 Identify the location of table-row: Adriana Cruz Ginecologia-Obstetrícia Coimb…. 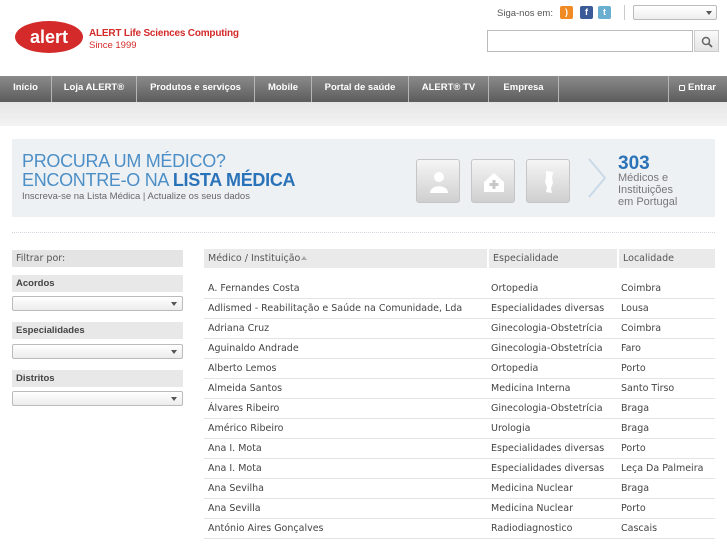
(459, 329).